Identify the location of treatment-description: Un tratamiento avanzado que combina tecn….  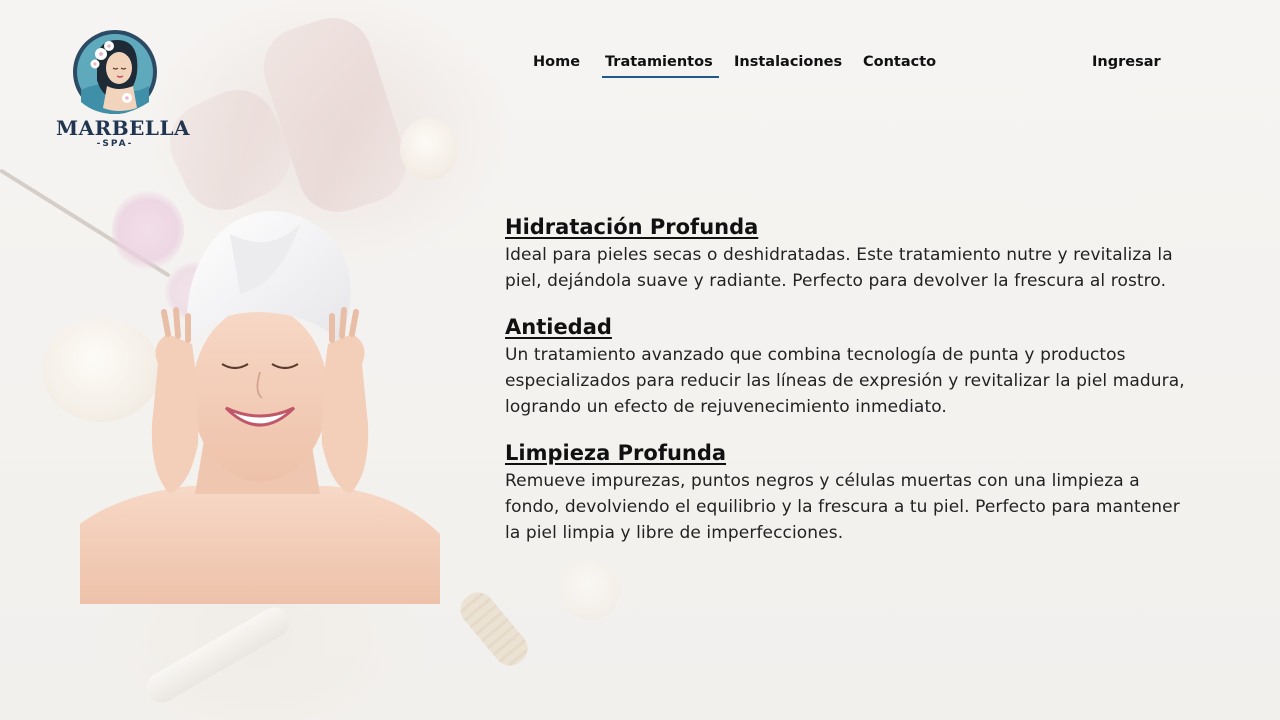
(845, 381).